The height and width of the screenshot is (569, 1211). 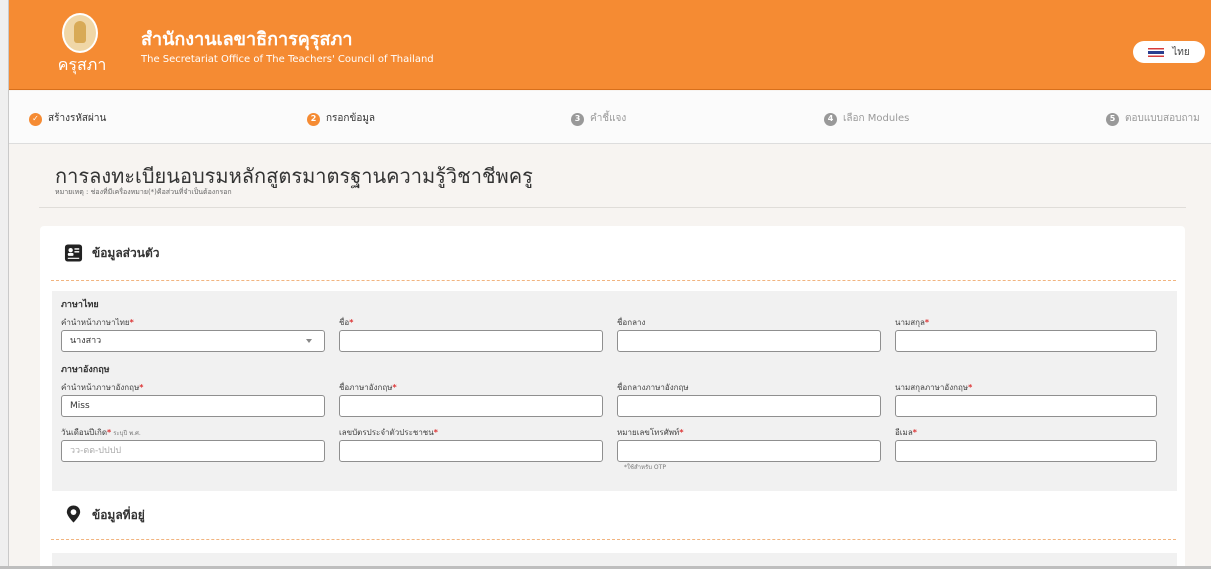 I want to click on teachers-council-logo: ครุสภา, so click(x=81, y=46).